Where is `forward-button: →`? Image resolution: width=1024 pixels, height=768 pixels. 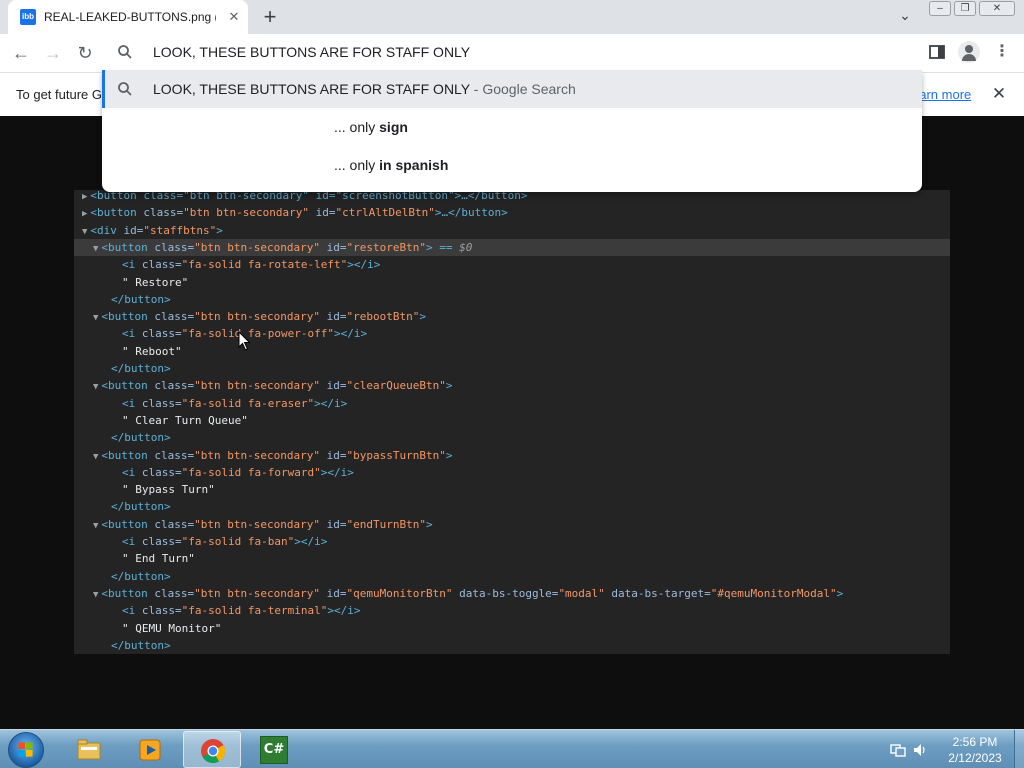 forward-button: → is located at coordinates (53, 53).